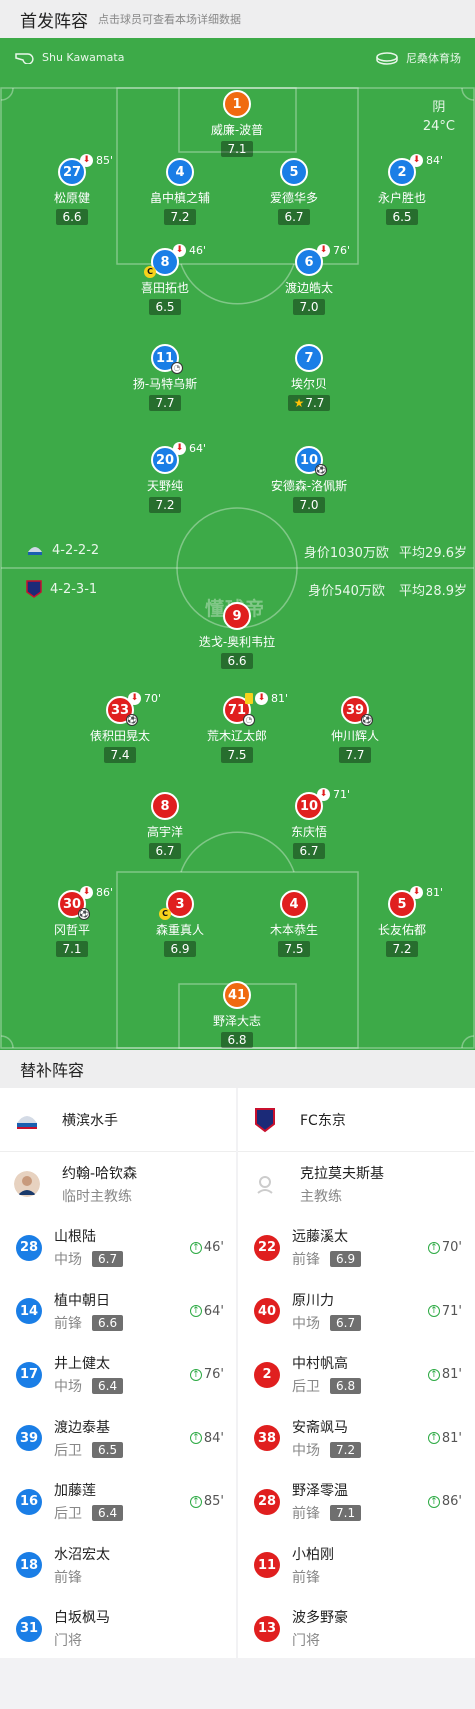 The height and width of the screenshot is (1709, 475). Describe the element at coordinates (89, 1311) in the screenshot. I see `sub-player-info: 植中朝日前锋 6.6` at that location.